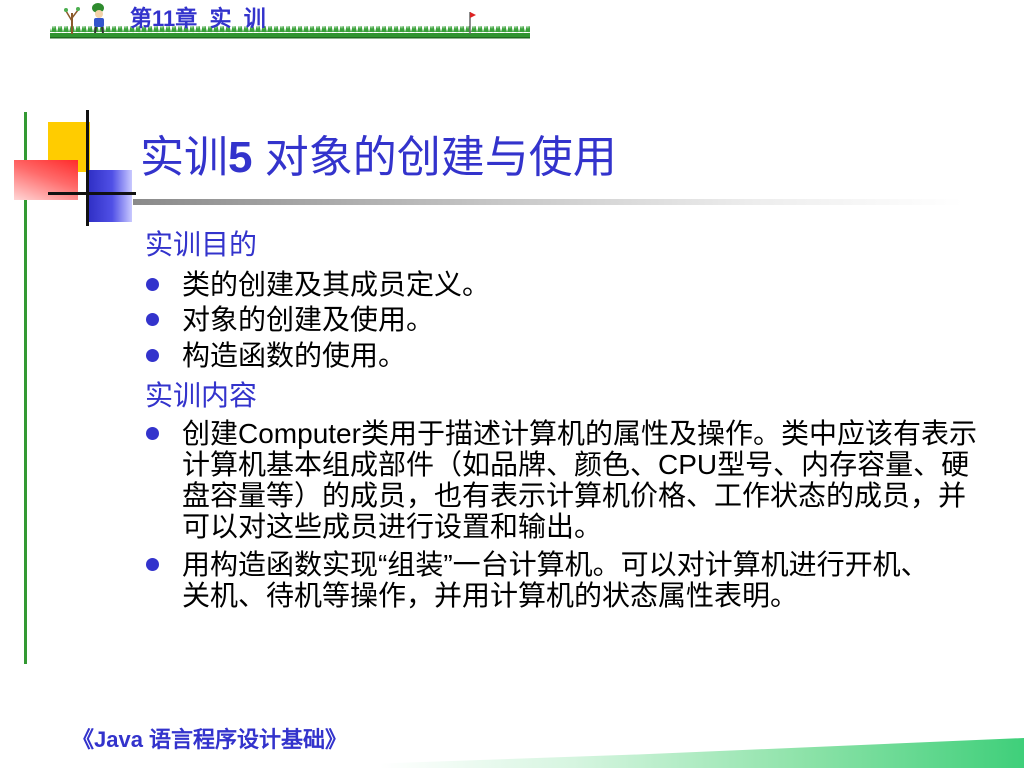 The height and width of the screenshot is (768, 1024). I want to click on section-heading-objectives: 实训目的, so click(201, 244).